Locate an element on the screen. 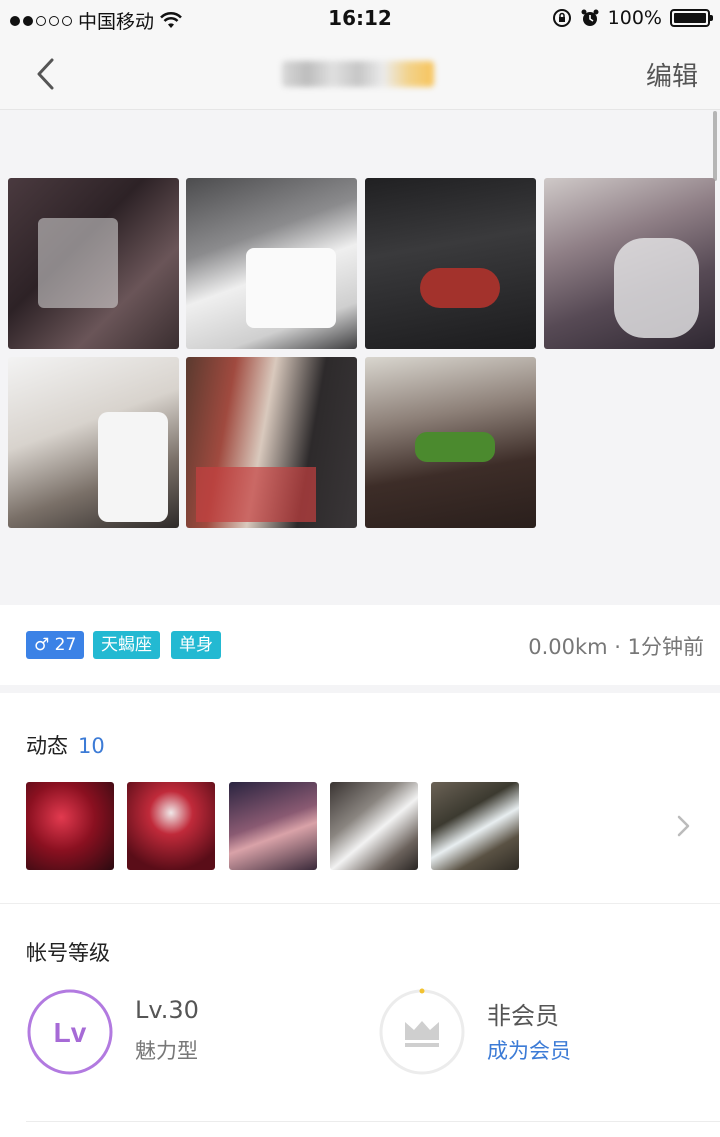 The image size is (720, 1137). blurred-username is located at coordinates (358, 74).